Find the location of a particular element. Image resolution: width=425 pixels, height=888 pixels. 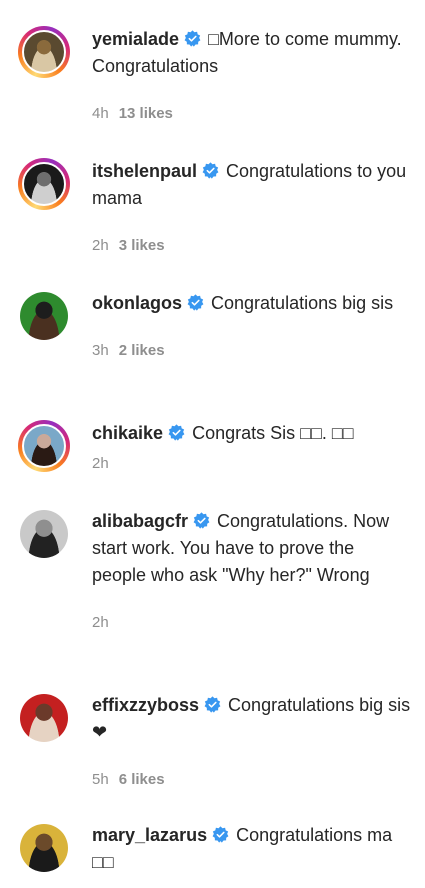

comment-likes: 13 likes is located at coordinates (146, 113).